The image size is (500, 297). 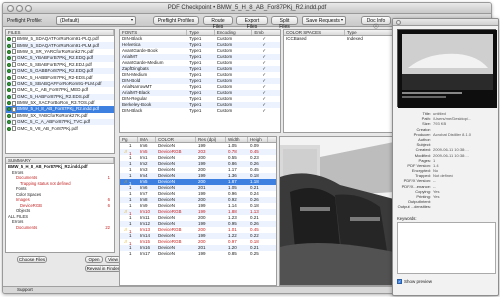 I want to click on font-row: DIN-Black Type1 Custom ✓, so click(x=200, y=111).